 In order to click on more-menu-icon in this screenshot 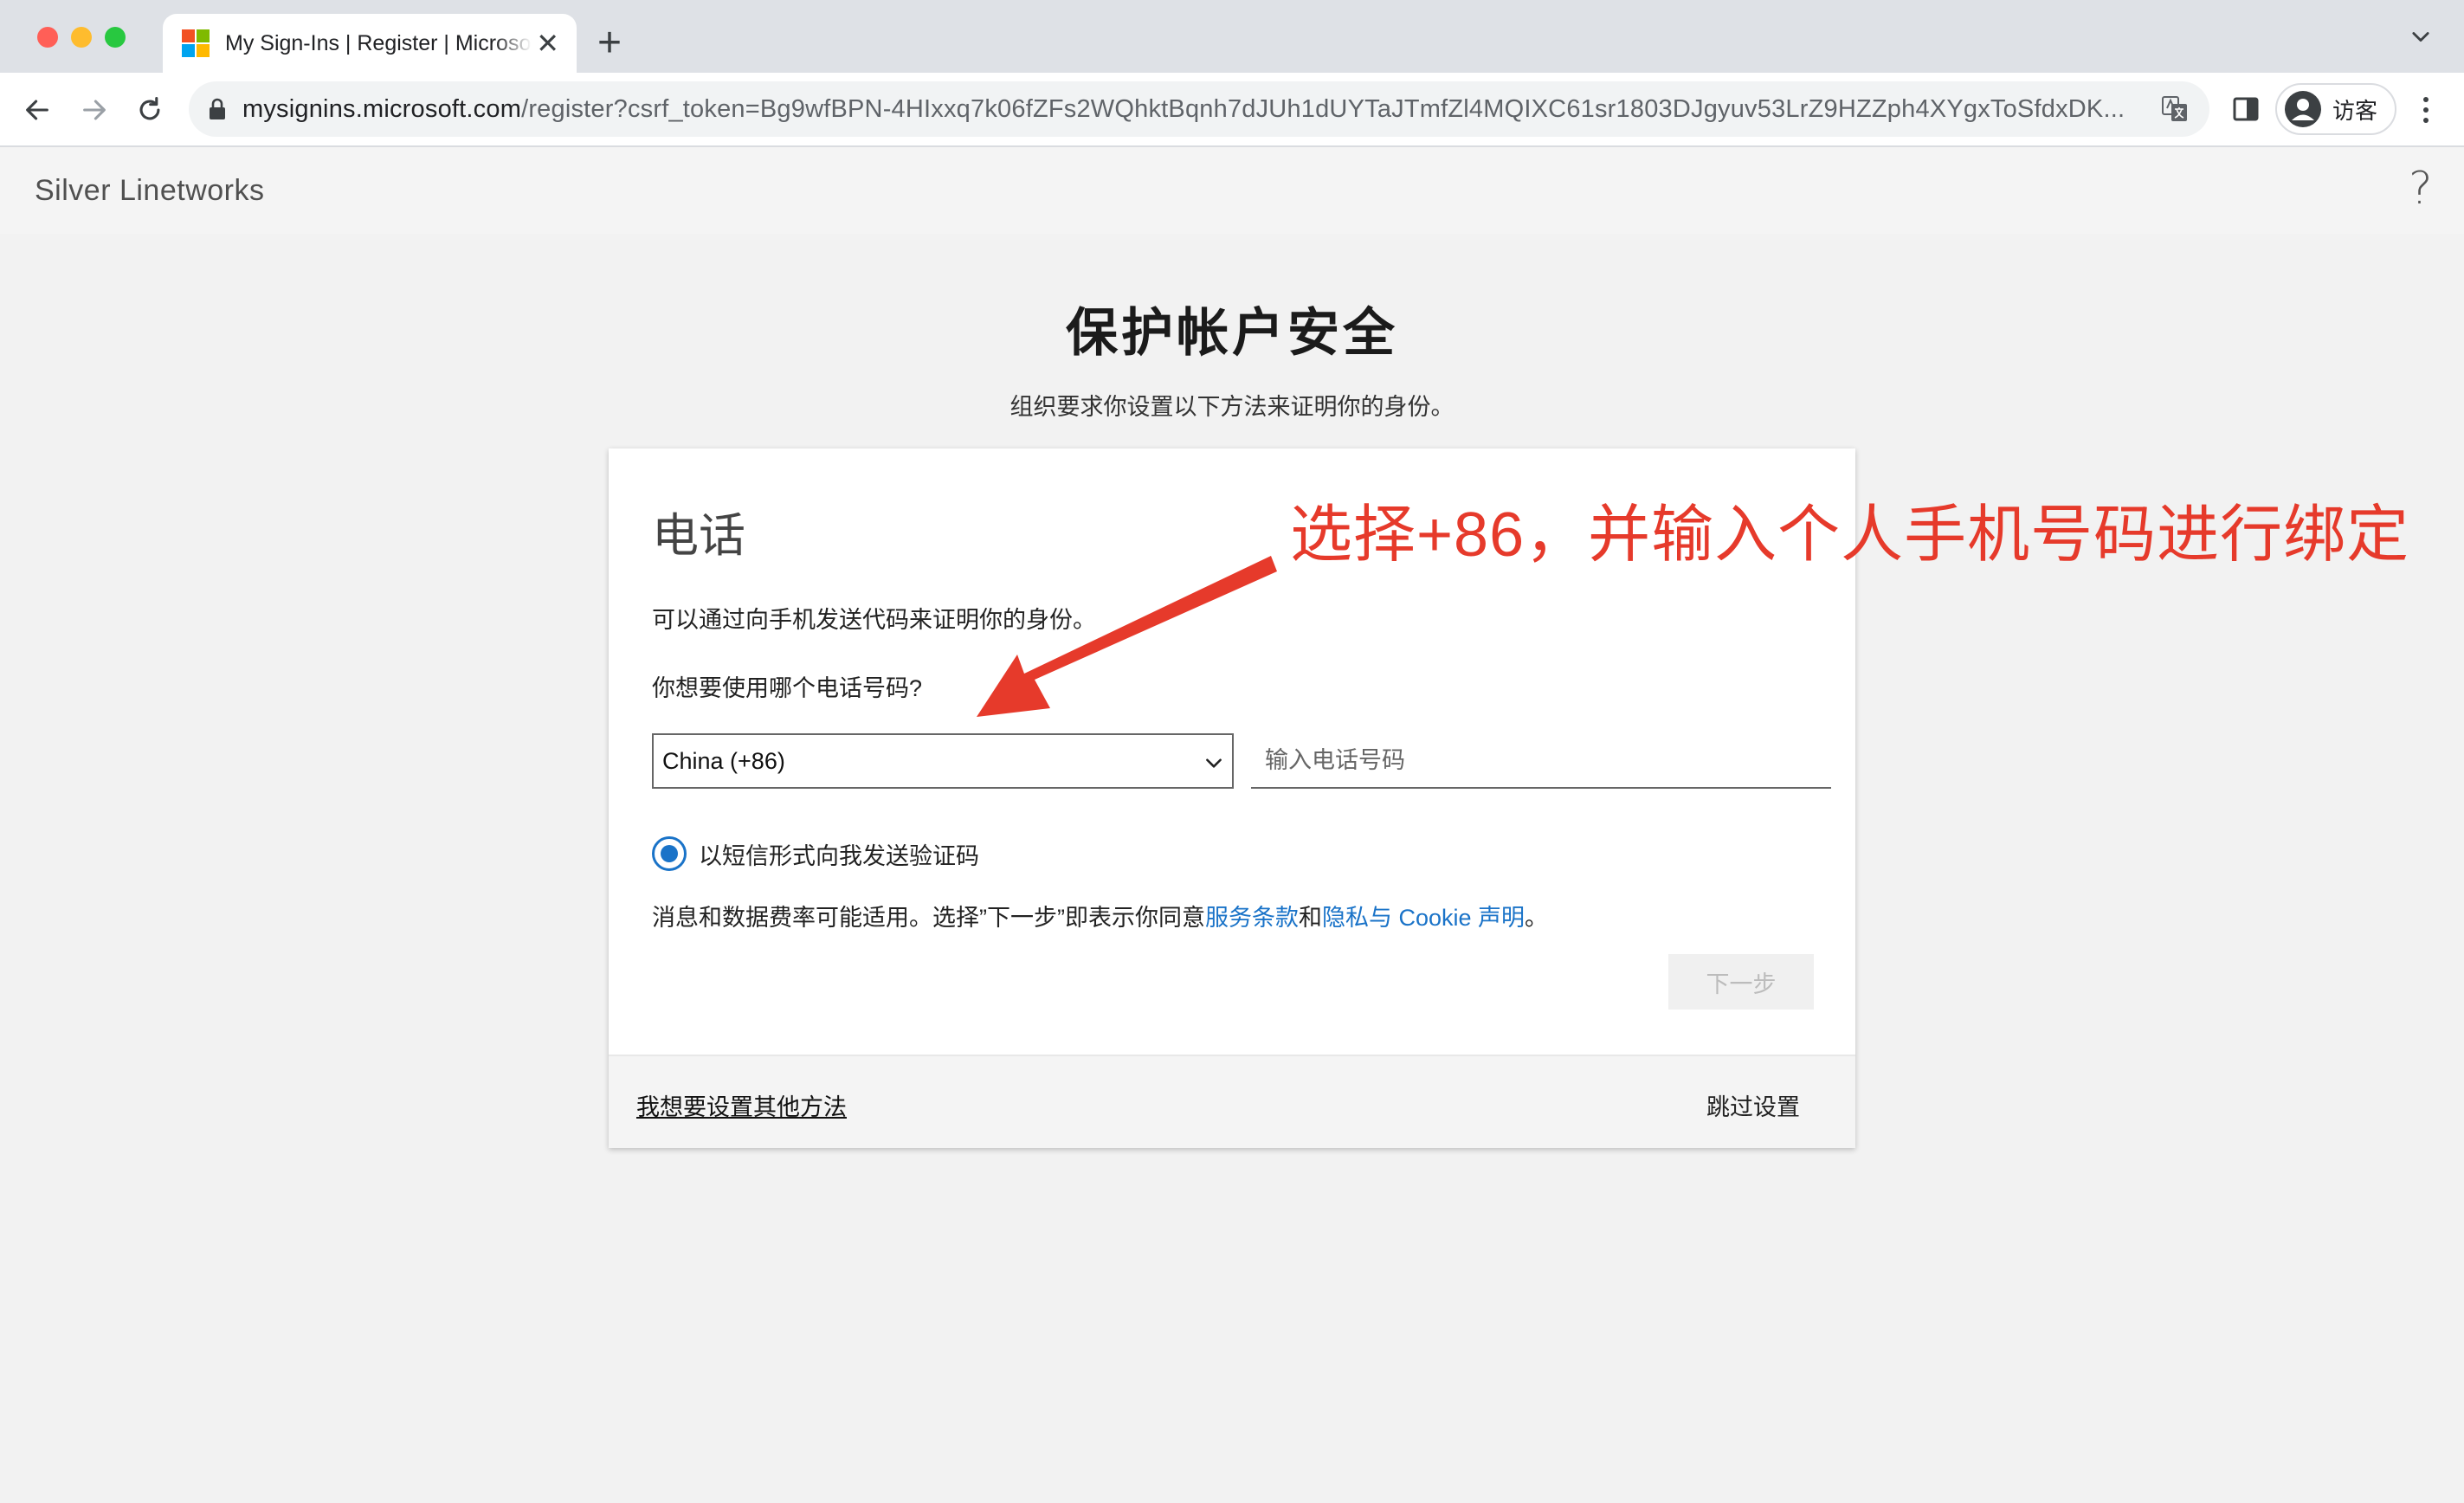, I will do `click(2426, 110)`.